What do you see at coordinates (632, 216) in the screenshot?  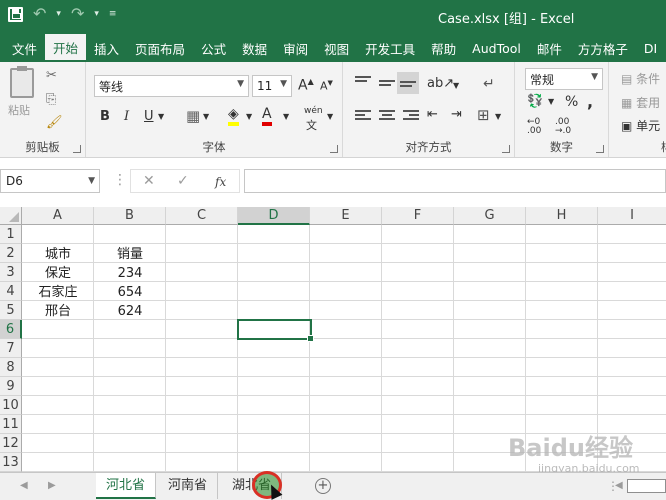 I see `column-header-i: I` at bounding box center [632, 216].